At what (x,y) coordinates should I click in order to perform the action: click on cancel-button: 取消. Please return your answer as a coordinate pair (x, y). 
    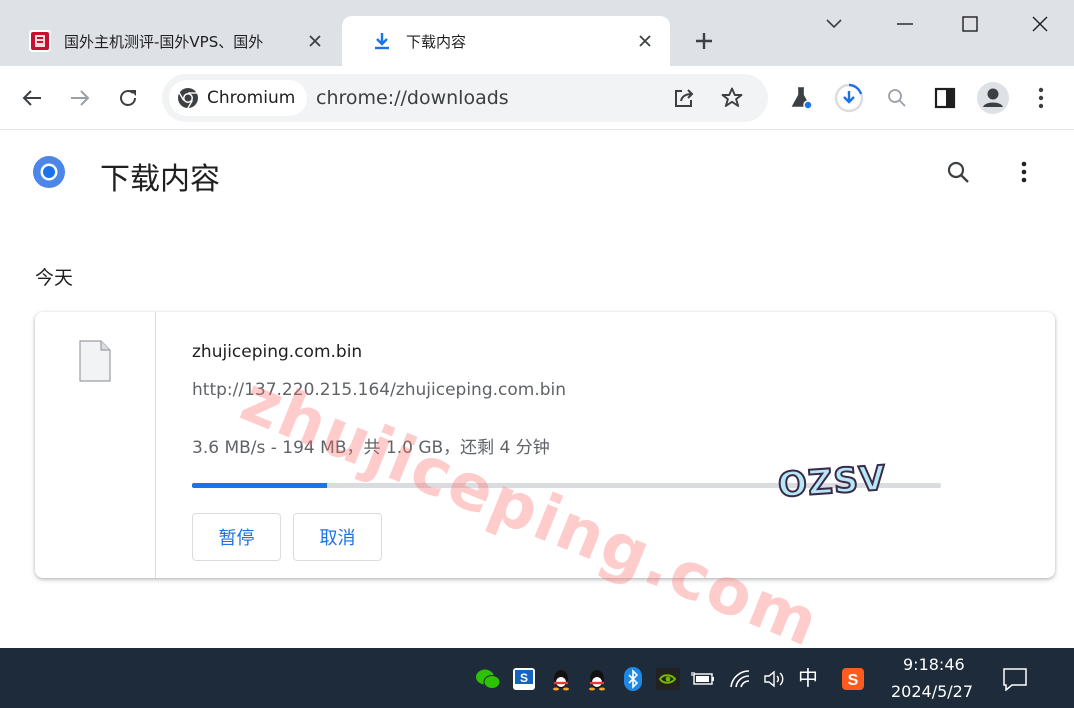
    Looking at the image, I should click on (337, 537).